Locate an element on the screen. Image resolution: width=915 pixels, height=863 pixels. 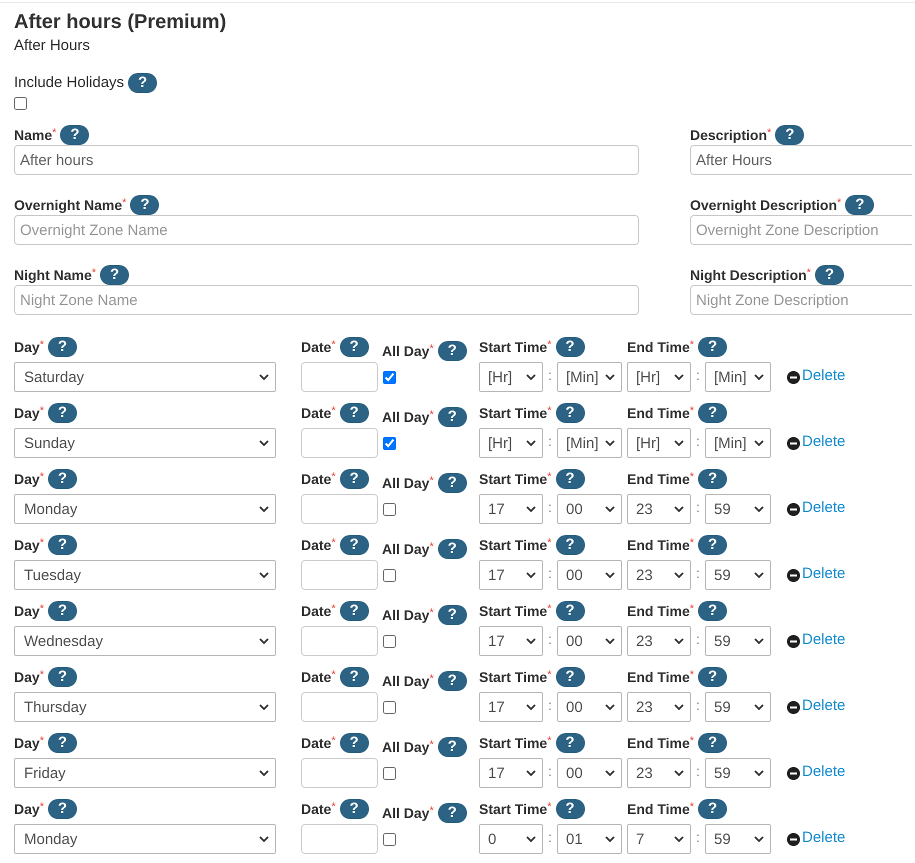
minute-select: 01 is located at coordinates (589, 839).